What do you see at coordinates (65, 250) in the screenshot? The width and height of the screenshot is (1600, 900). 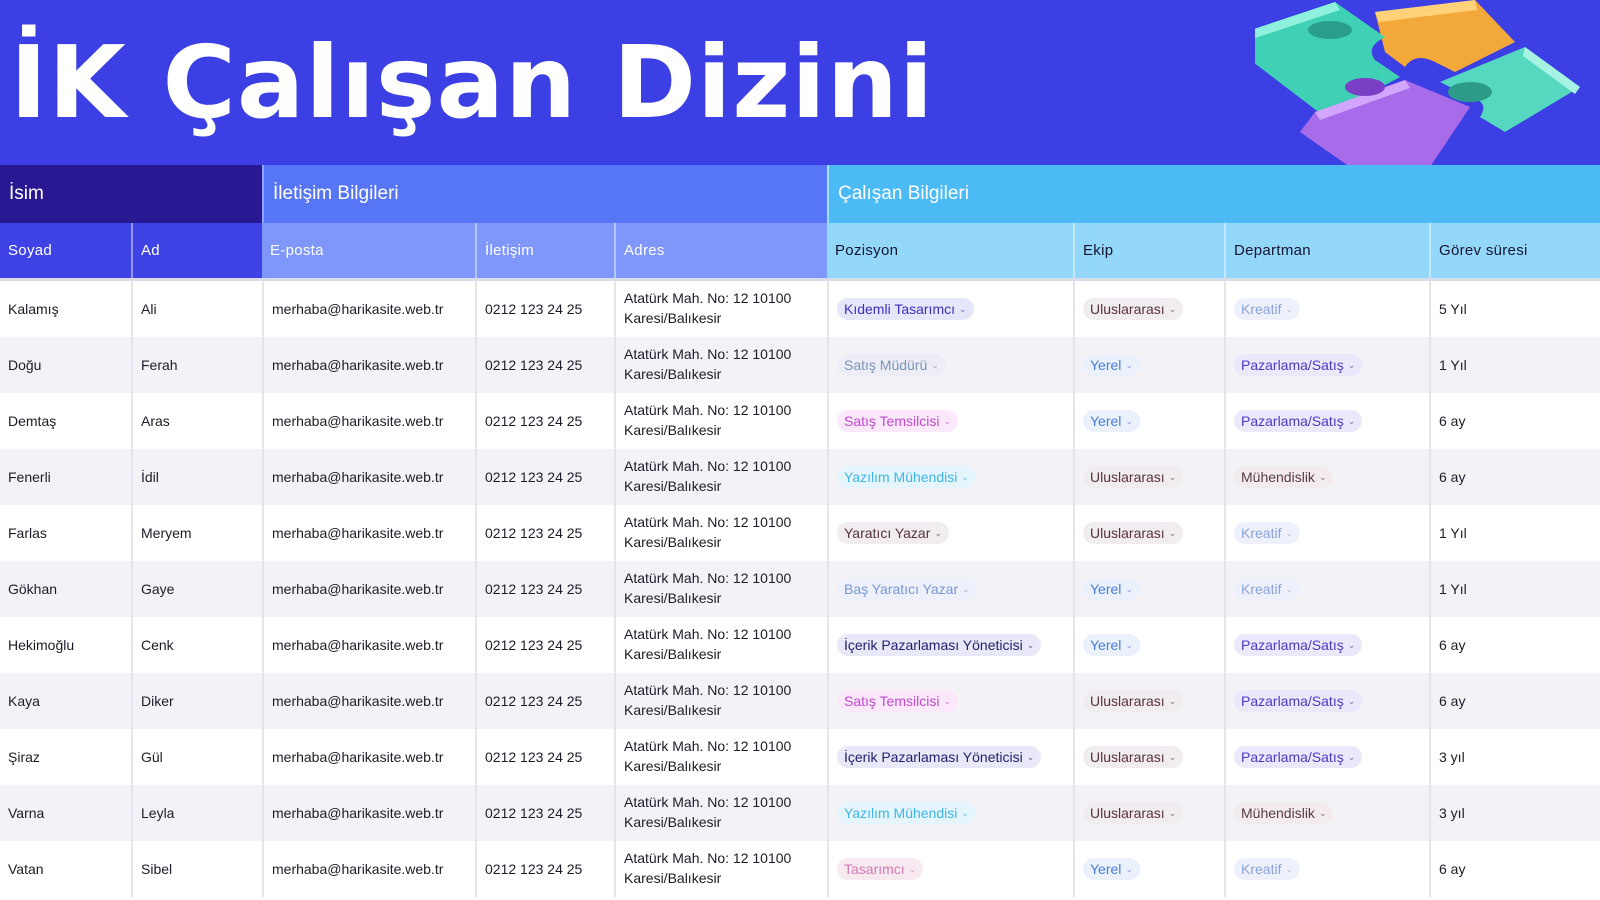 I see `column-header-surname: Soyad` at bounding box center [65, 250].